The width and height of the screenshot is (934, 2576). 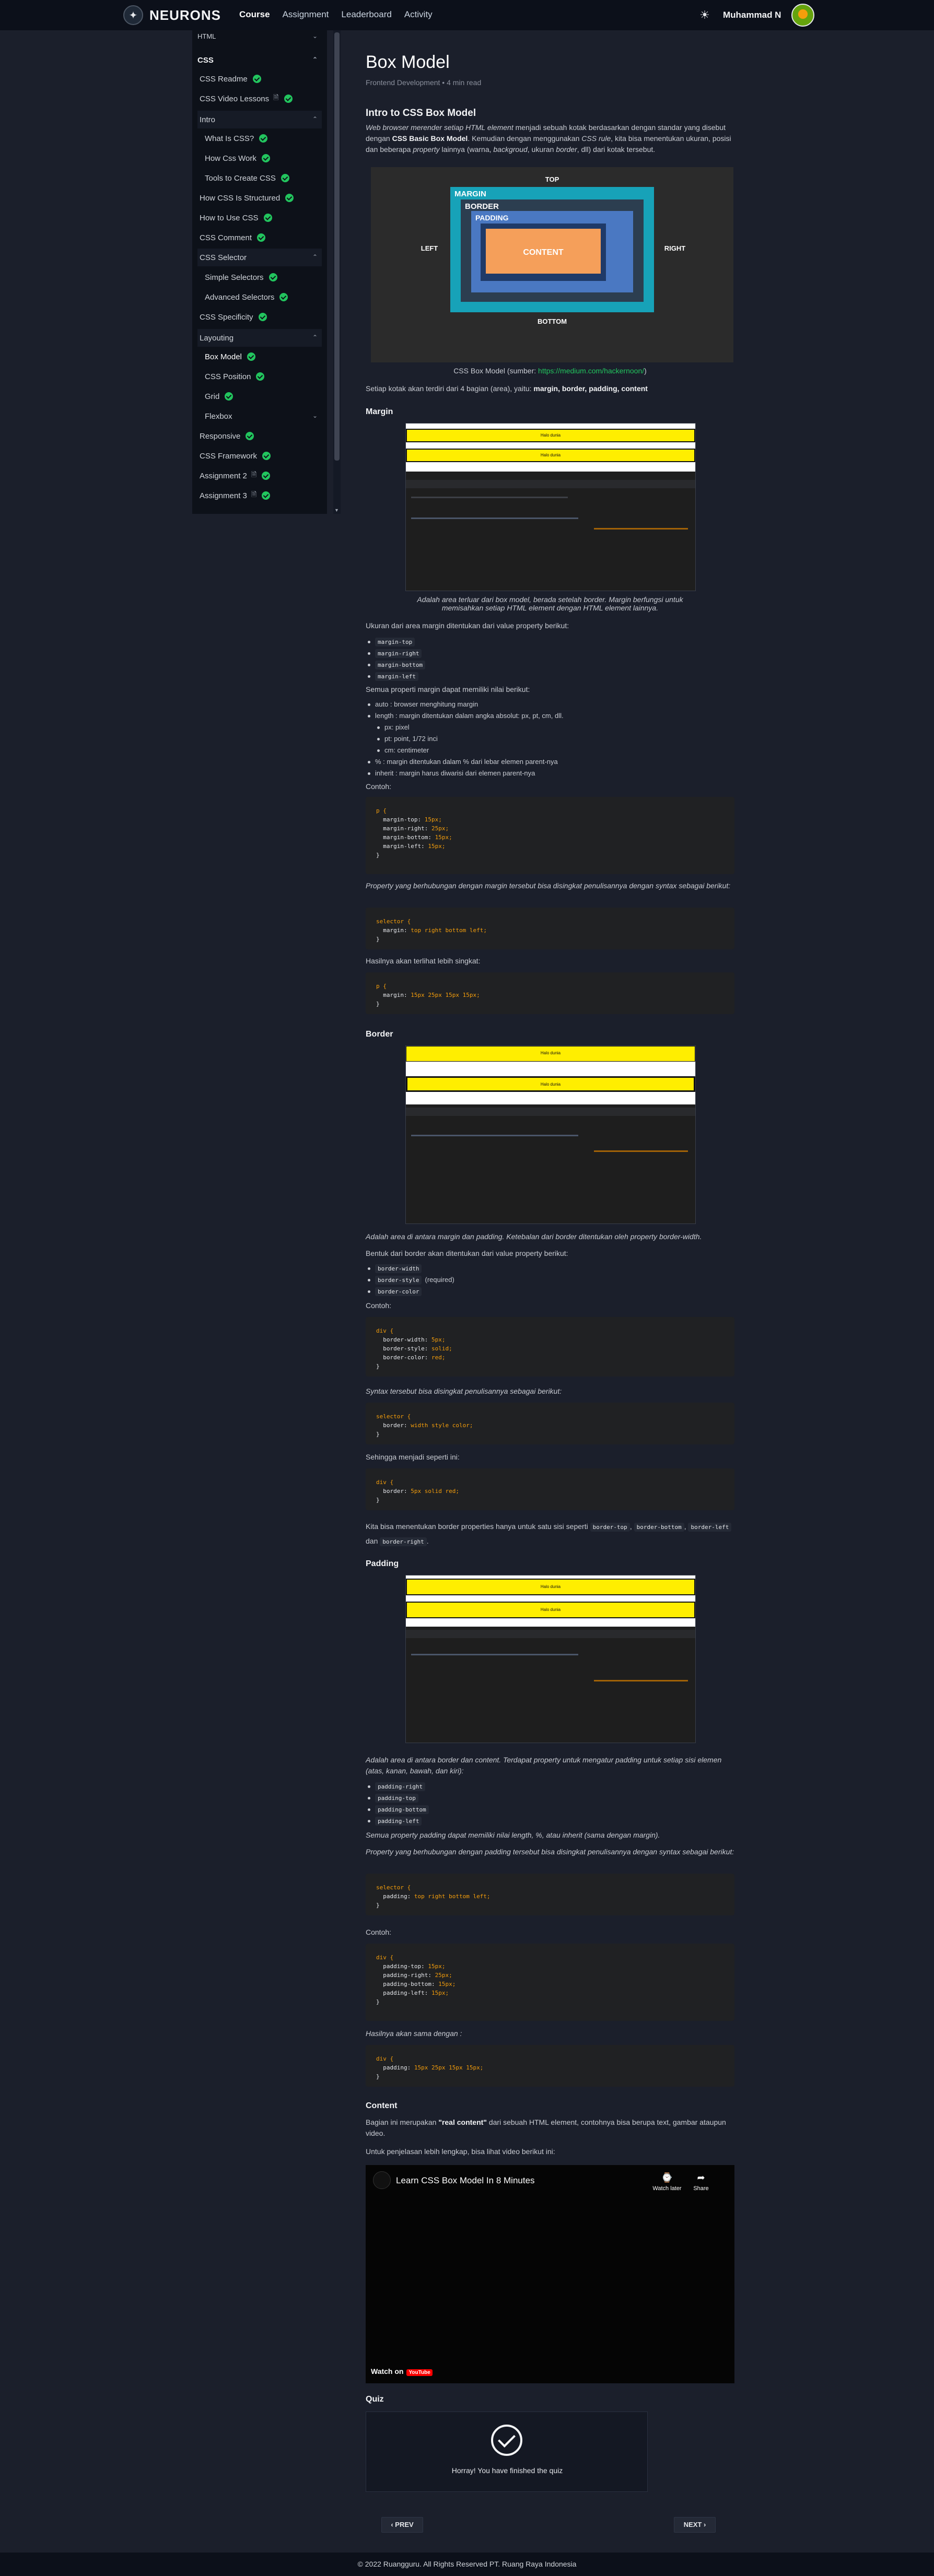 I want to click on sidebar-item: Responsive, so click(x=259, y=436).